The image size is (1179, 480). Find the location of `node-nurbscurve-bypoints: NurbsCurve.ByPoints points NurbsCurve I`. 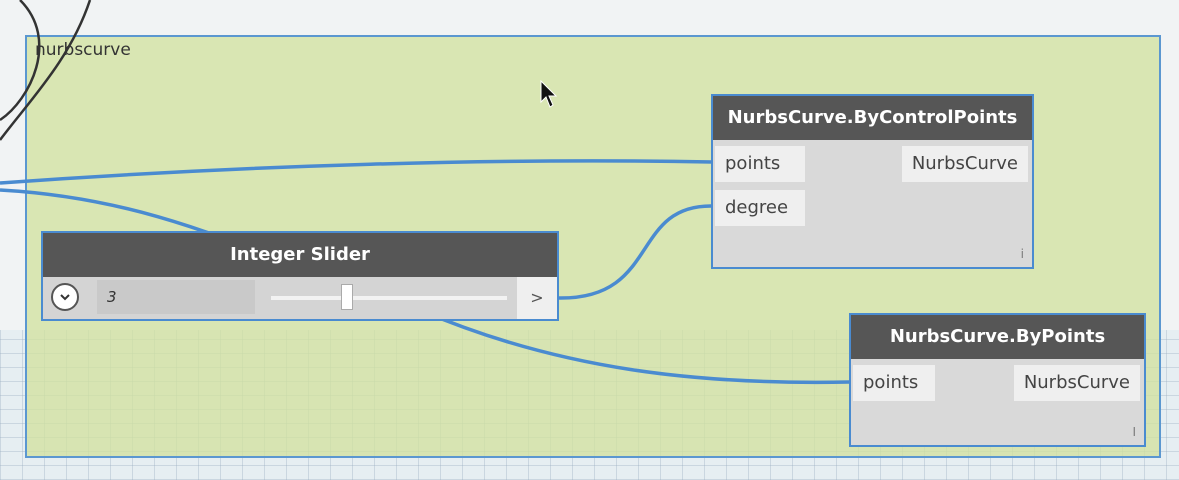

node-nurbscurve-bypoints: NurbsCurve.ByPoints points NurbsCurve I is located at coordinates (997, 380).